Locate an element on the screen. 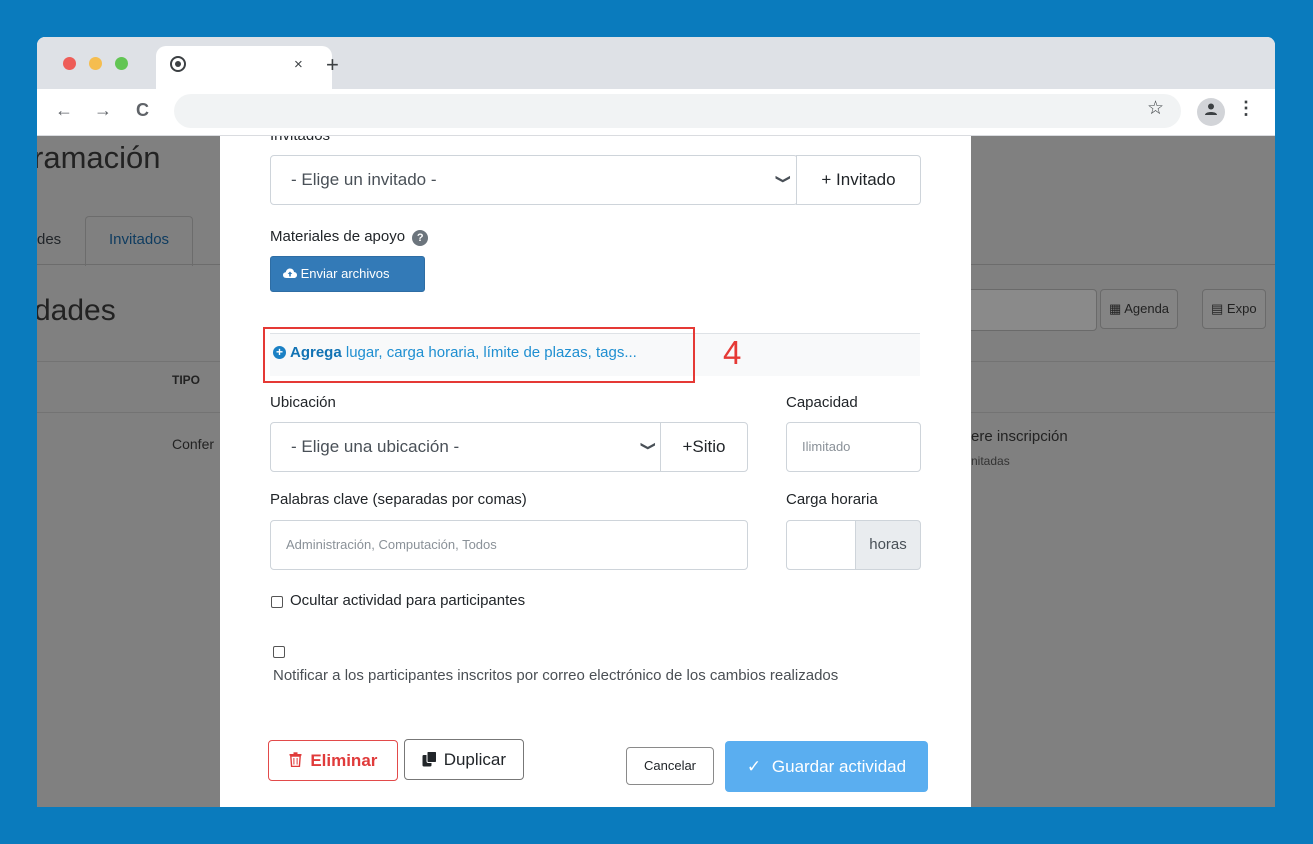 Image resolution: width=1313 pixels, height=844 pixels. profile-avatar-icon is located at coordinates (1211, 112).